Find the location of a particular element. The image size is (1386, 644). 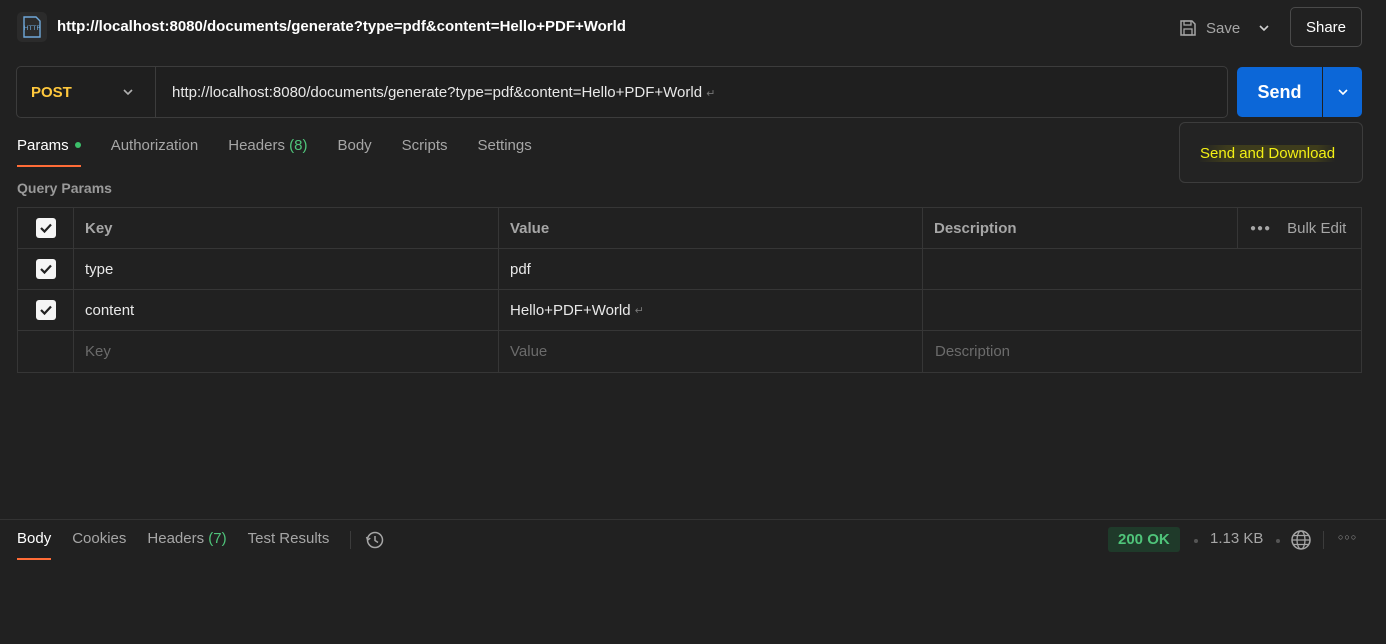

send-options-button is located at coordinates (1342, 92).